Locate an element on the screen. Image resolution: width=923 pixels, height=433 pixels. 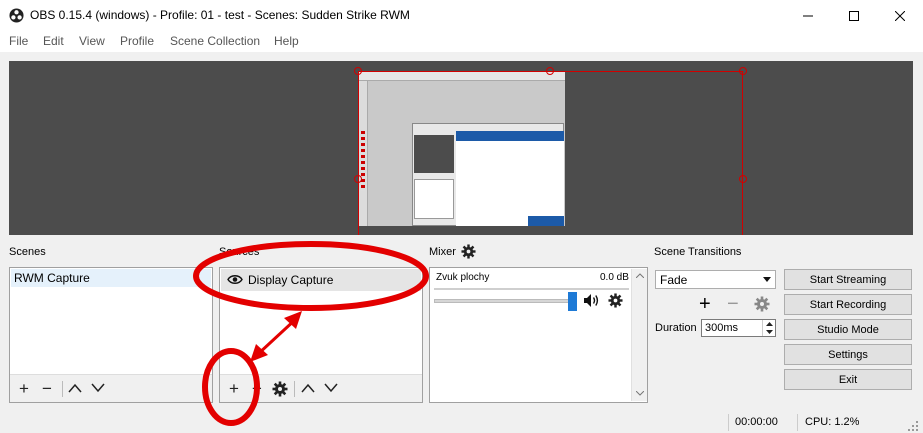
increment-icon is located at coordinates (769, 324).